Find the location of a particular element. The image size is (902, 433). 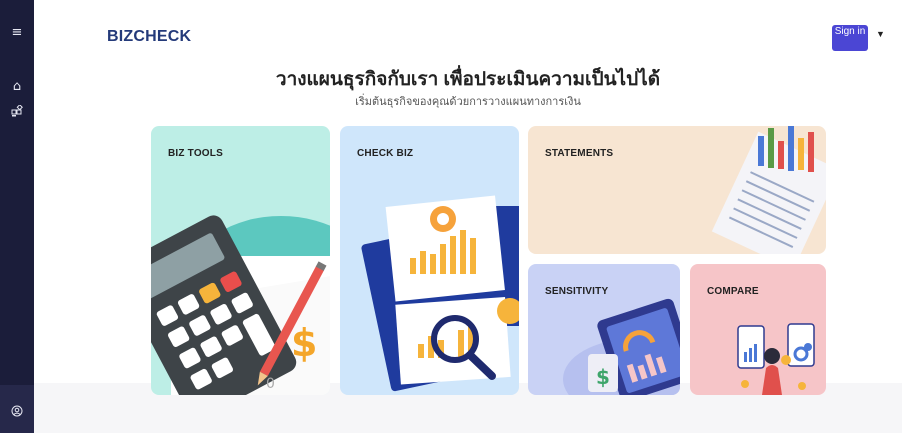

user-circle-icon is located at coordinates (17, 411).